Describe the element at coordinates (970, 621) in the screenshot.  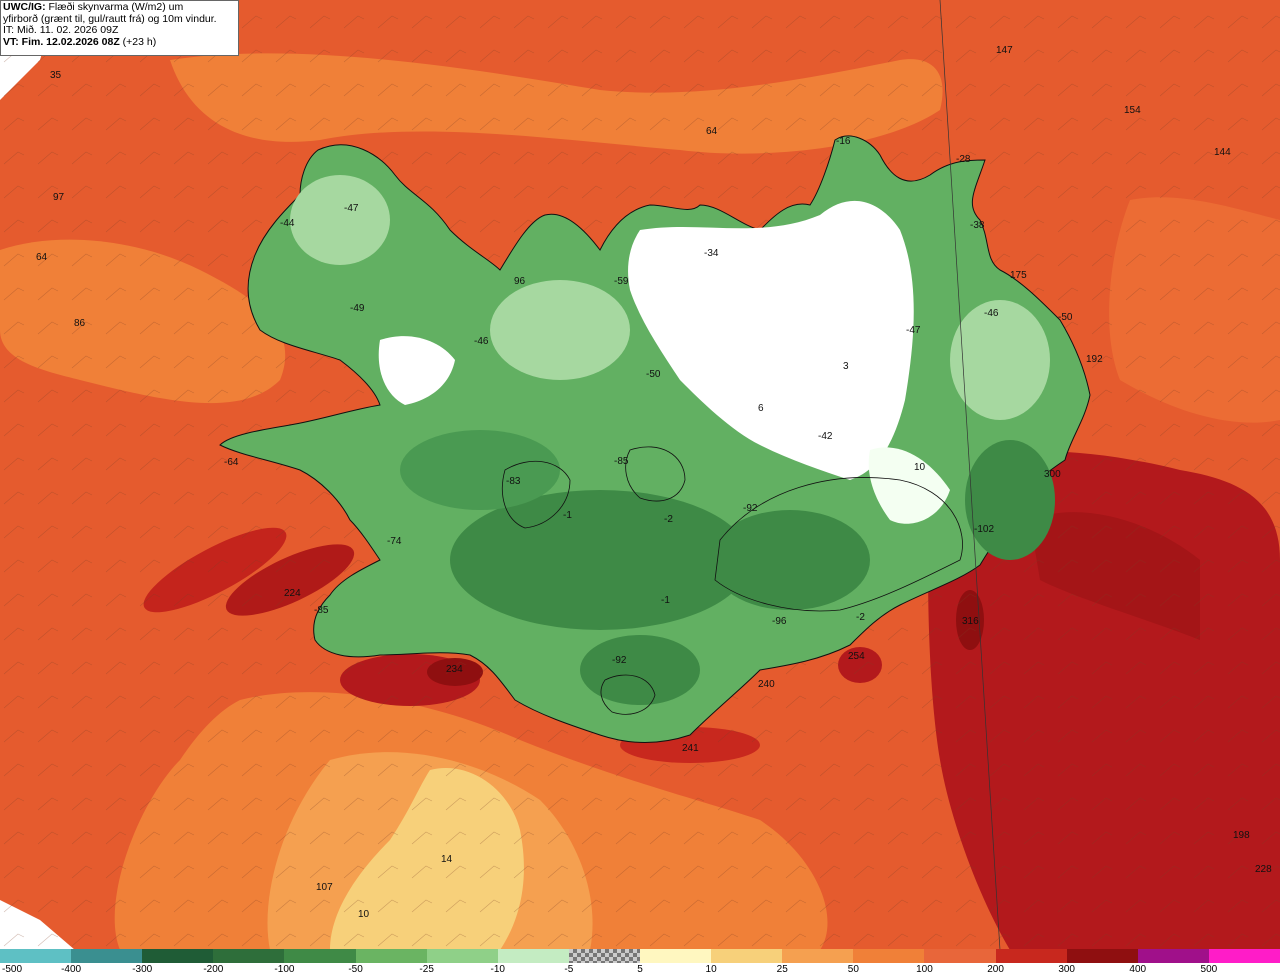
I see `value-label: 316` at that location.